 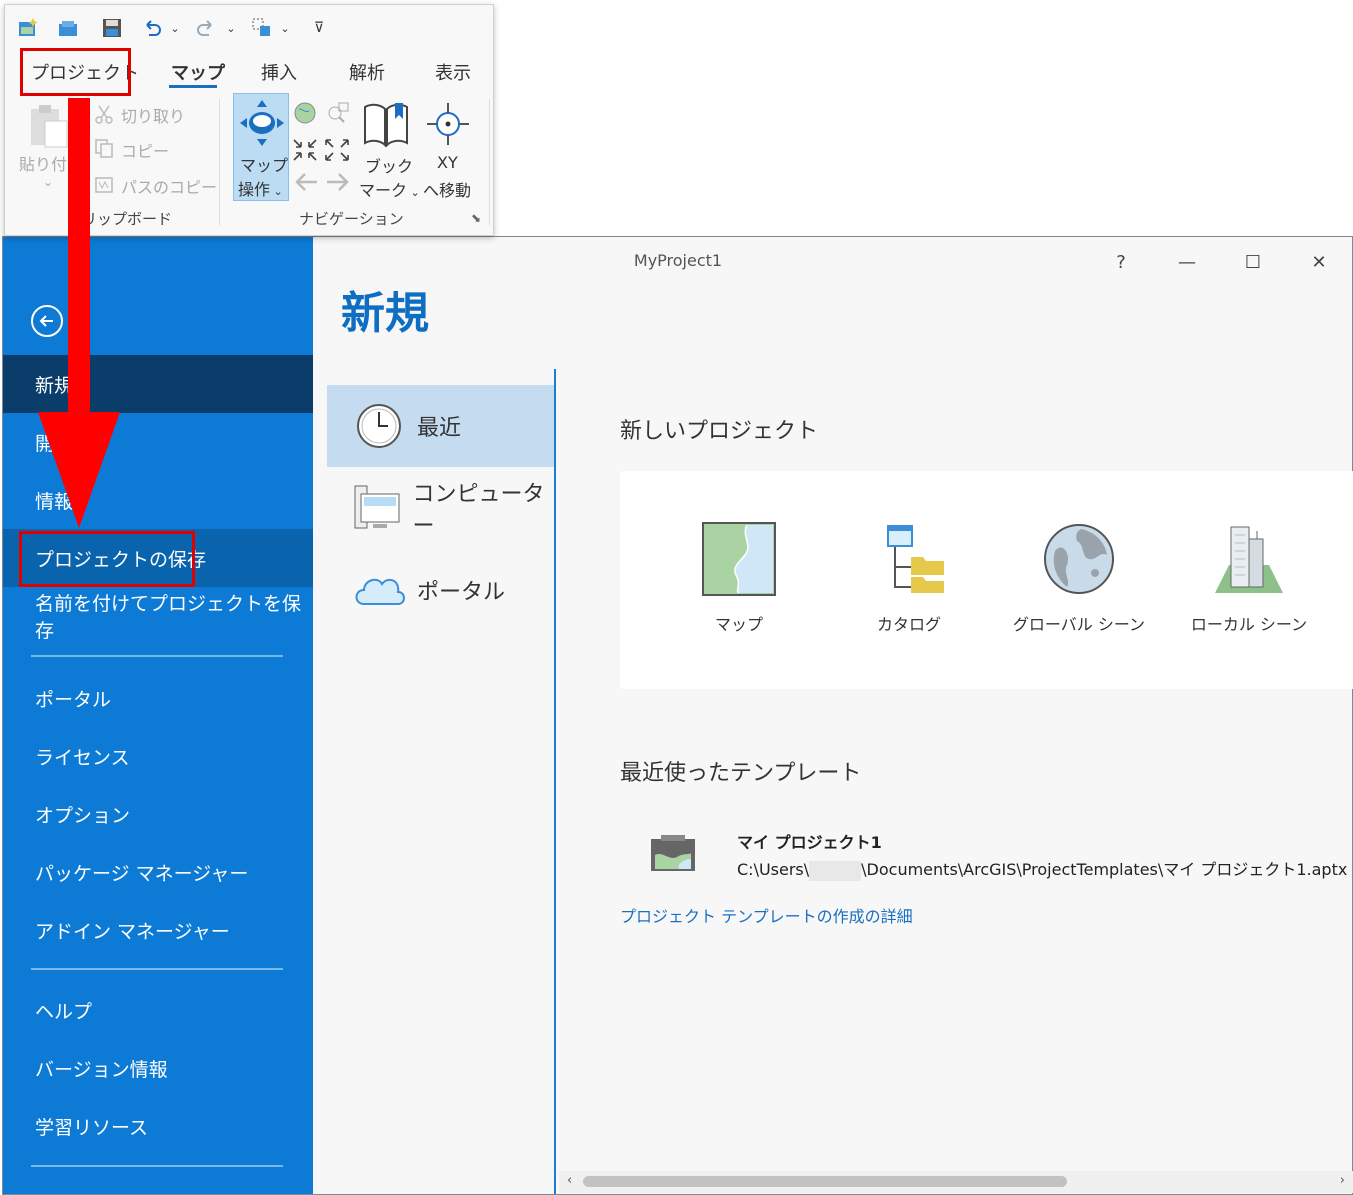 What do you see at coordinates (739, 578) in the screenshot?
I see `new-map-button: マップ` at bounding box center [739, 578].